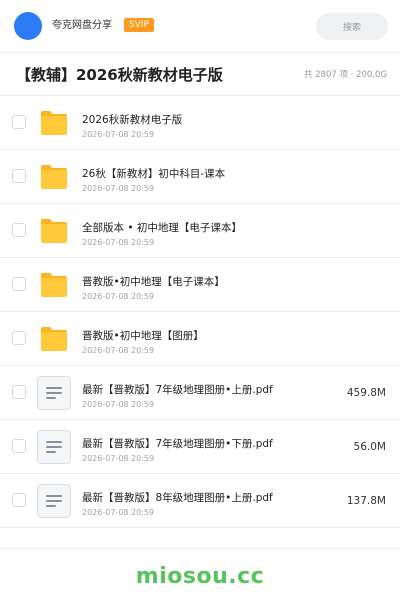 This screenshot has height=600, width=400. What do you see at coordinates (200, 123) in the screenshot?
I see `list-item: 2026秋新教材电子版 2026-07-08 20:59` at bounding box center [200, 123].